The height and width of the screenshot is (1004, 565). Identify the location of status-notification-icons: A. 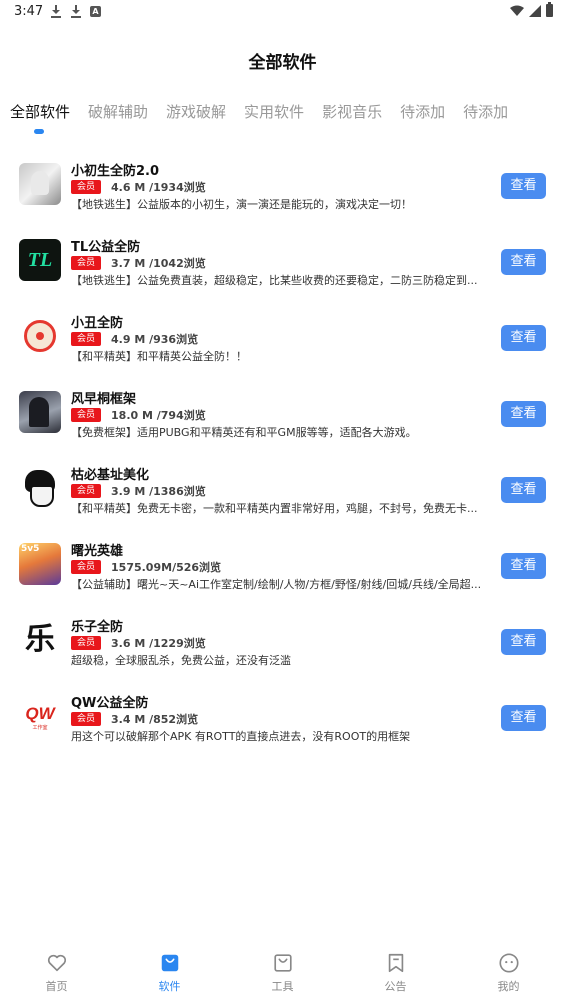
(75, 11).